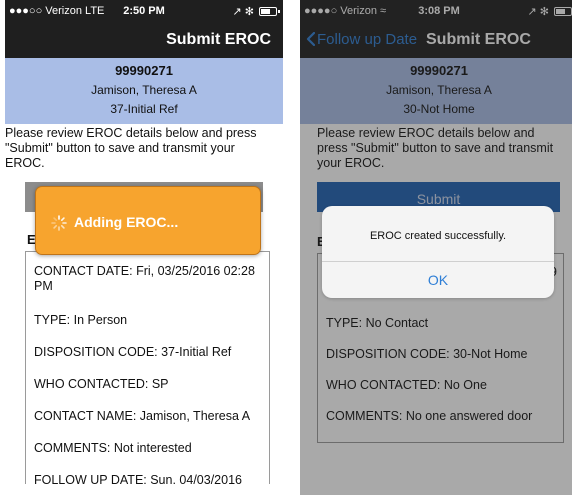 This screenshot has width=572, height=495. Describe the element at coordinates (138, 478) in the screenshot. I see `detail-follow-up-date: FOLLOW UP DATE: Sun, 04/03/2016` at that location.